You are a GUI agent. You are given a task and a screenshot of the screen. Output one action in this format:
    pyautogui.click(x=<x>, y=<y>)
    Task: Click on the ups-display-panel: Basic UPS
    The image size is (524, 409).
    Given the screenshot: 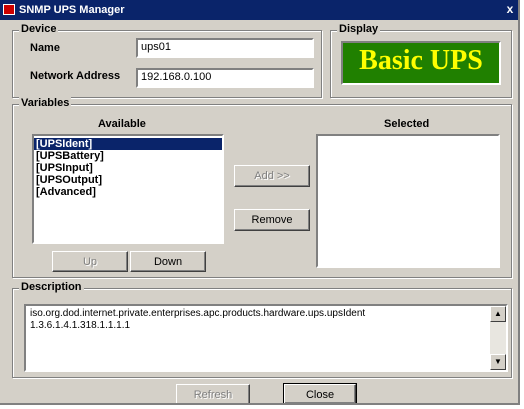 What is the action you would take?
    pyautogui.click(x=421, y=63)
    